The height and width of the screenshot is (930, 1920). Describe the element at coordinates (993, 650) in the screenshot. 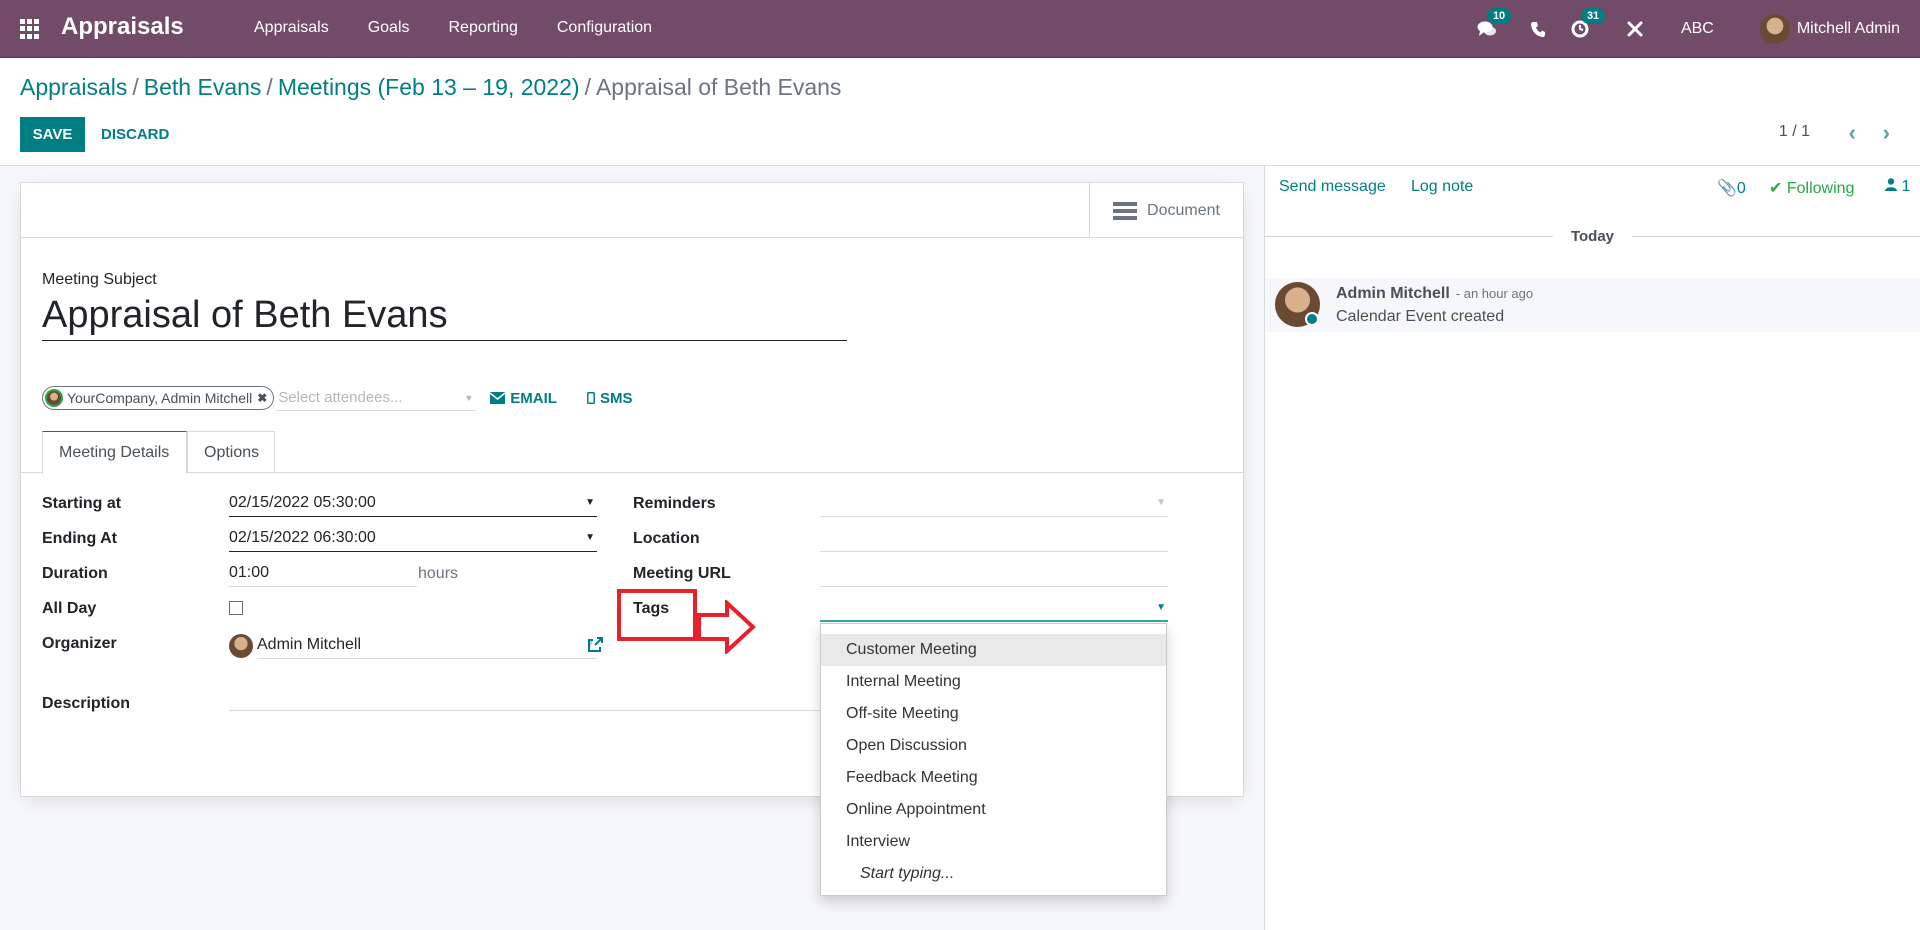

I see `tag-option: Customer Meeting` at that location.